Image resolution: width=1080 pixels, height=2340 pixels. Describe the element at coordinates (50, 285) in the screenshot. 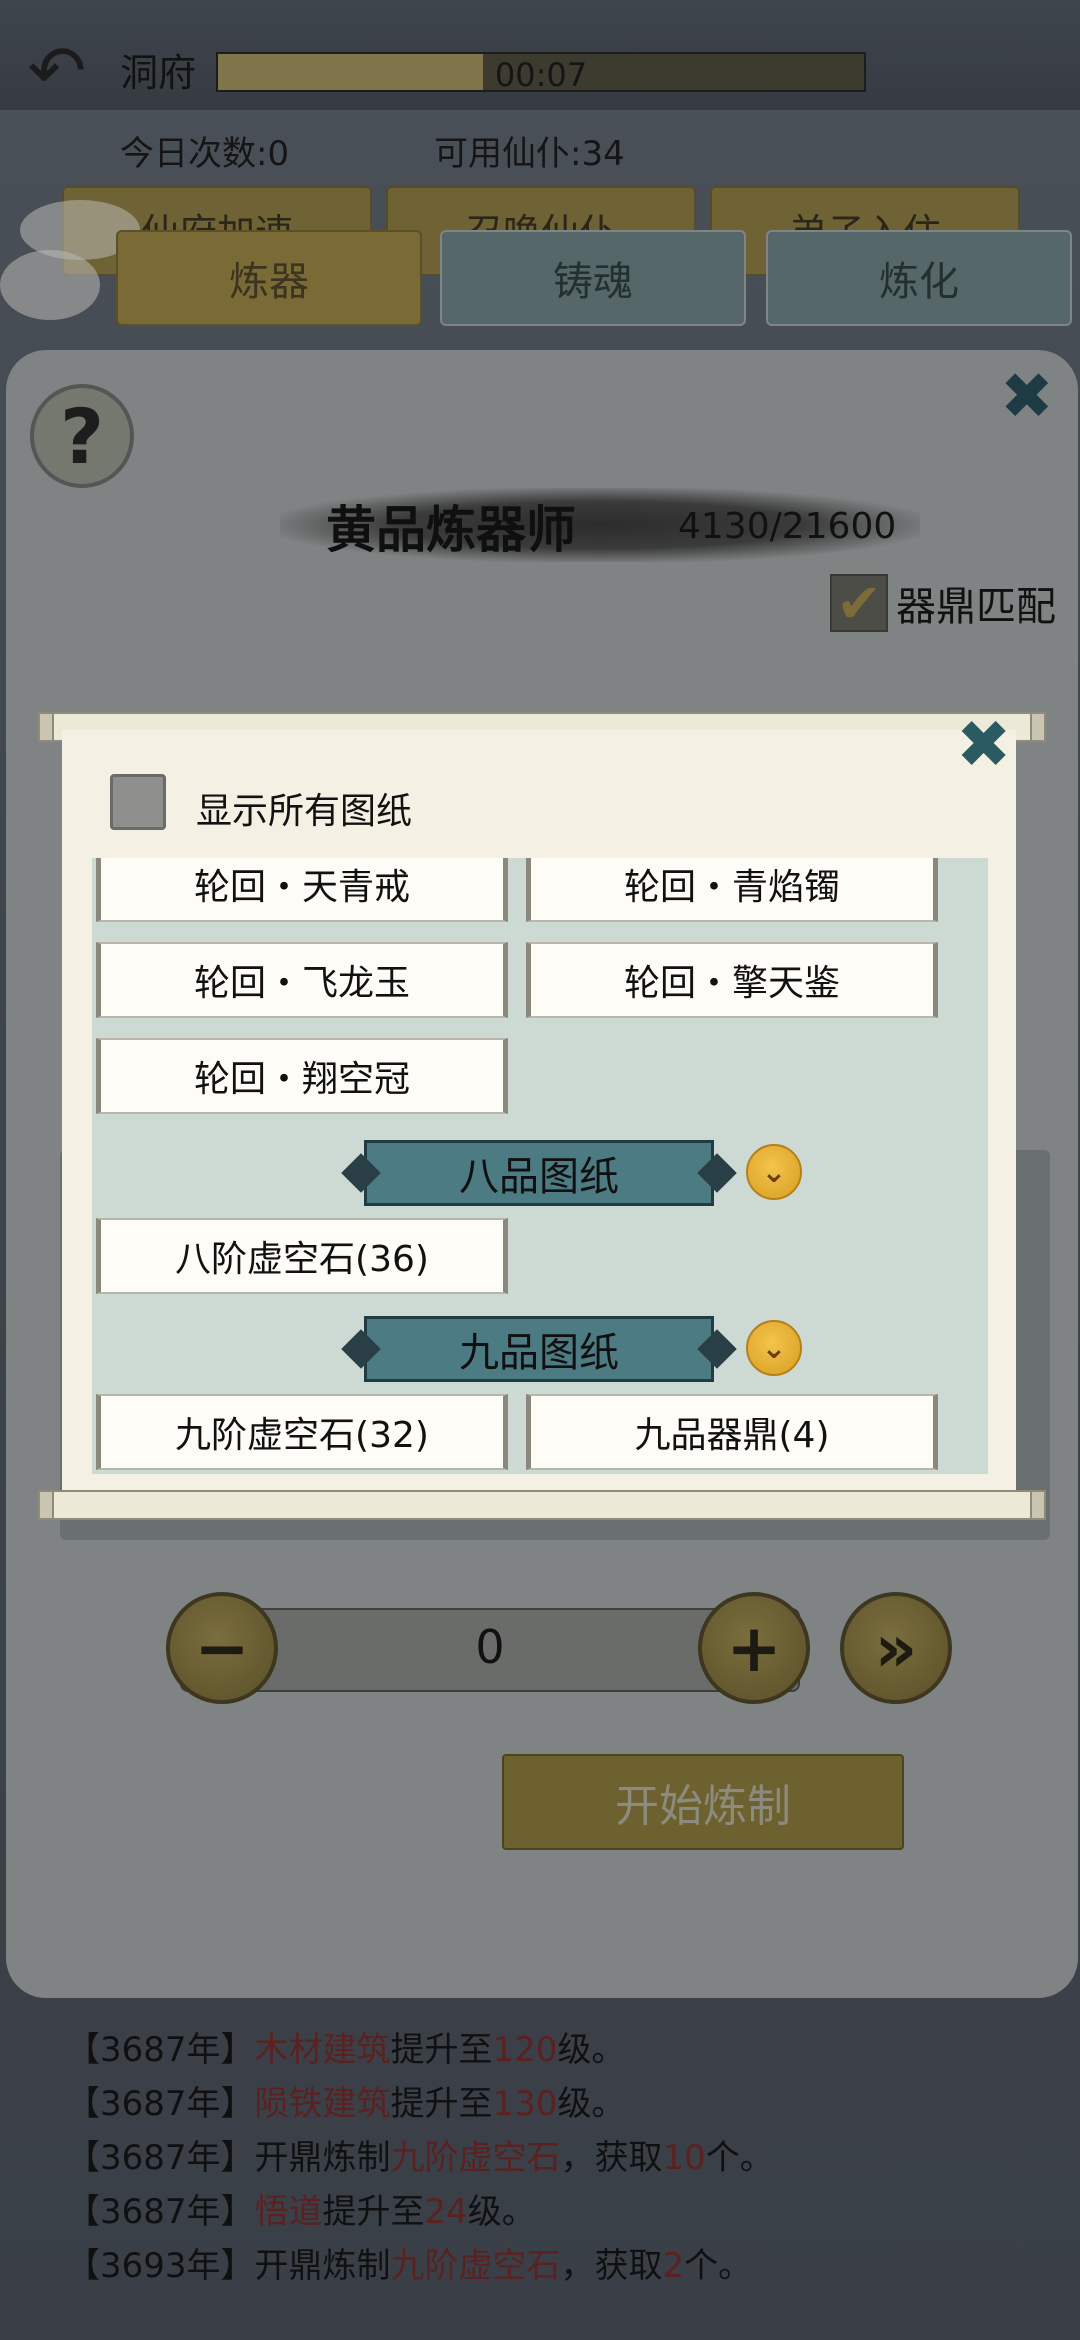

I see `cloud-decoration` at that location.